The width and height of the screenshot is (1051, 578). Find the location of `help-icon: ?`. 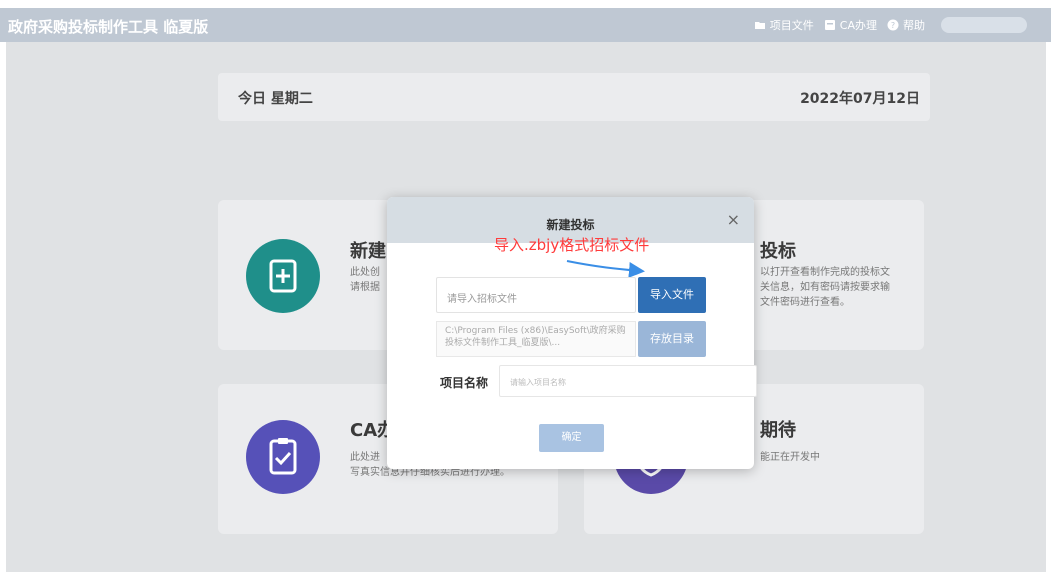

help-icon: ? is located at coordinates (893, 25).